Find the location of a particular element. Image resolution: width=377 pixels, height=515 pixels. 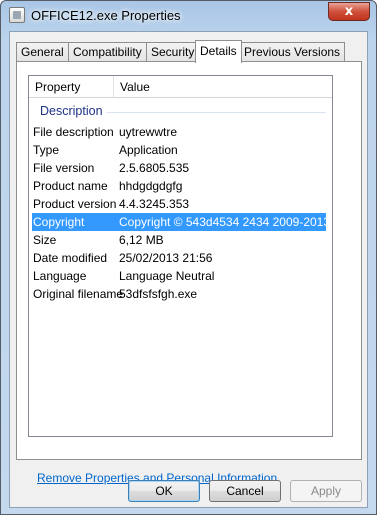

apply-button: Apply is located at coordinates (326, 491).